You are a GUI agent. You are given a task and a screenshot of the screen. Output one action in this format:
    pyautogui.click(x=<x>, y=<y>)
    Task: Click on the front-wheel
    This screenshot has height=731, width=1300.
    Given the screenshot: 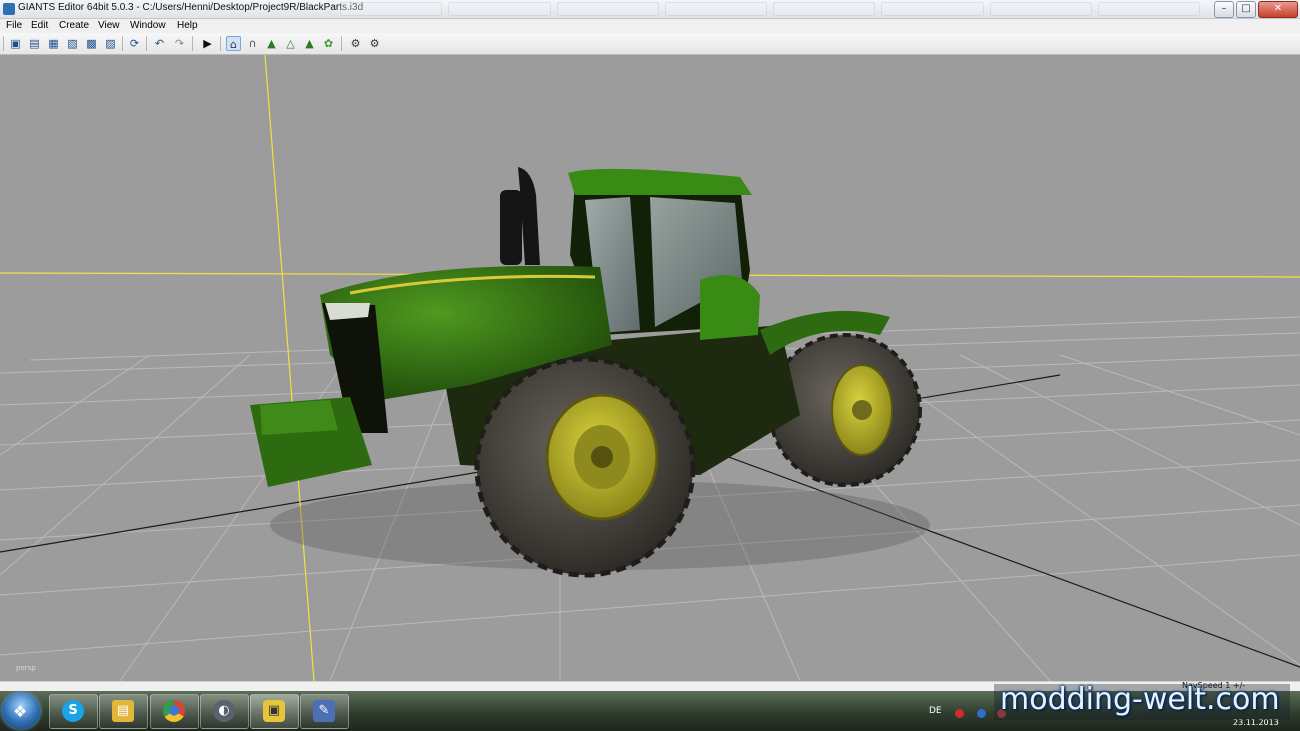 What is the action you would take?
    pyautogui.click(x=585, y=467)
    